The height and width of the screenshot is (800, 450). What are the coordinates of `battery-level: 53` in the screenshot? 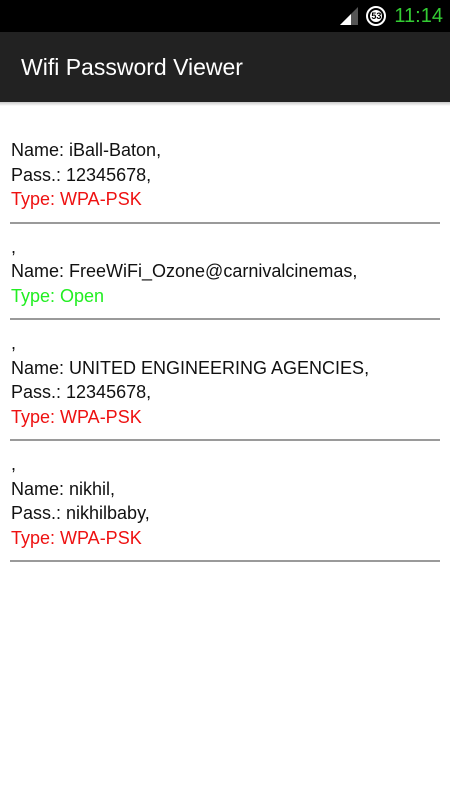 It's located at (376, 16).